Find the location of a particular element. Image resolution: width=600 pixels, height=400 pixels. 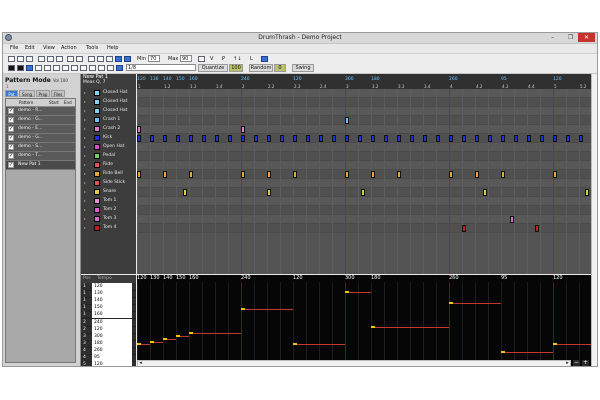

tab-files: Files is located at coordinates (58, 93).